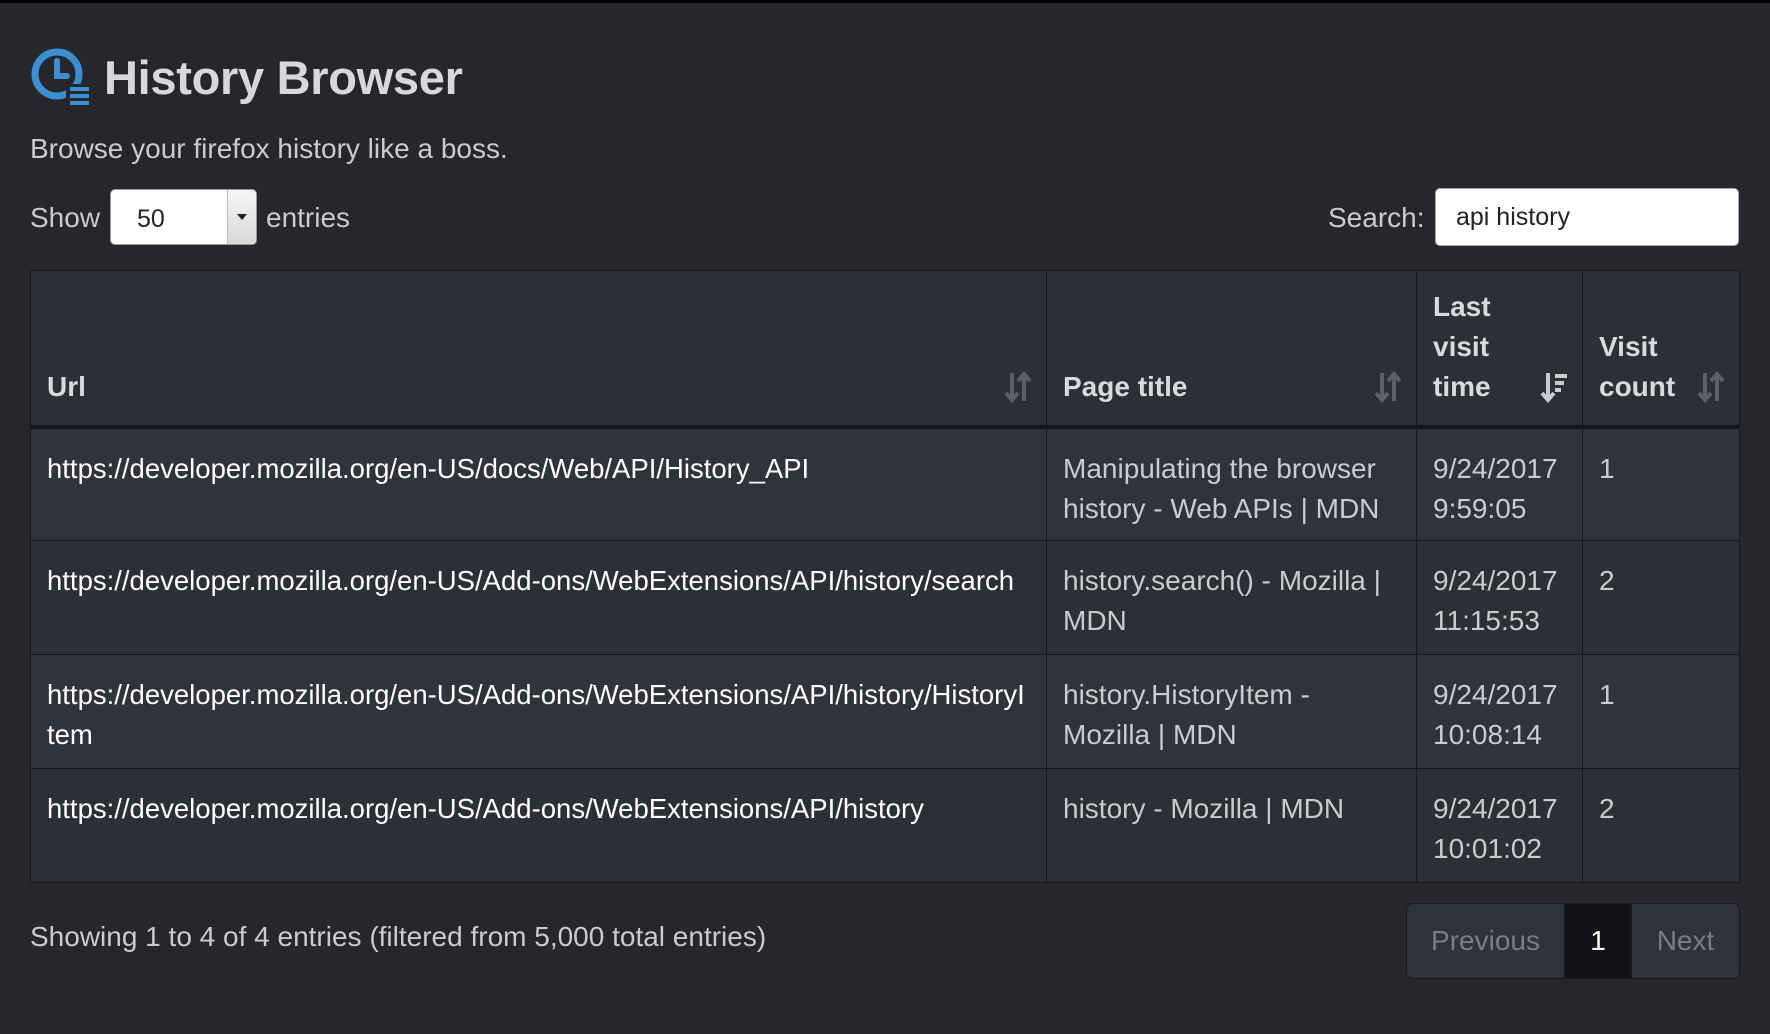  I want to click on clock-history-icon, so click(60, 77).